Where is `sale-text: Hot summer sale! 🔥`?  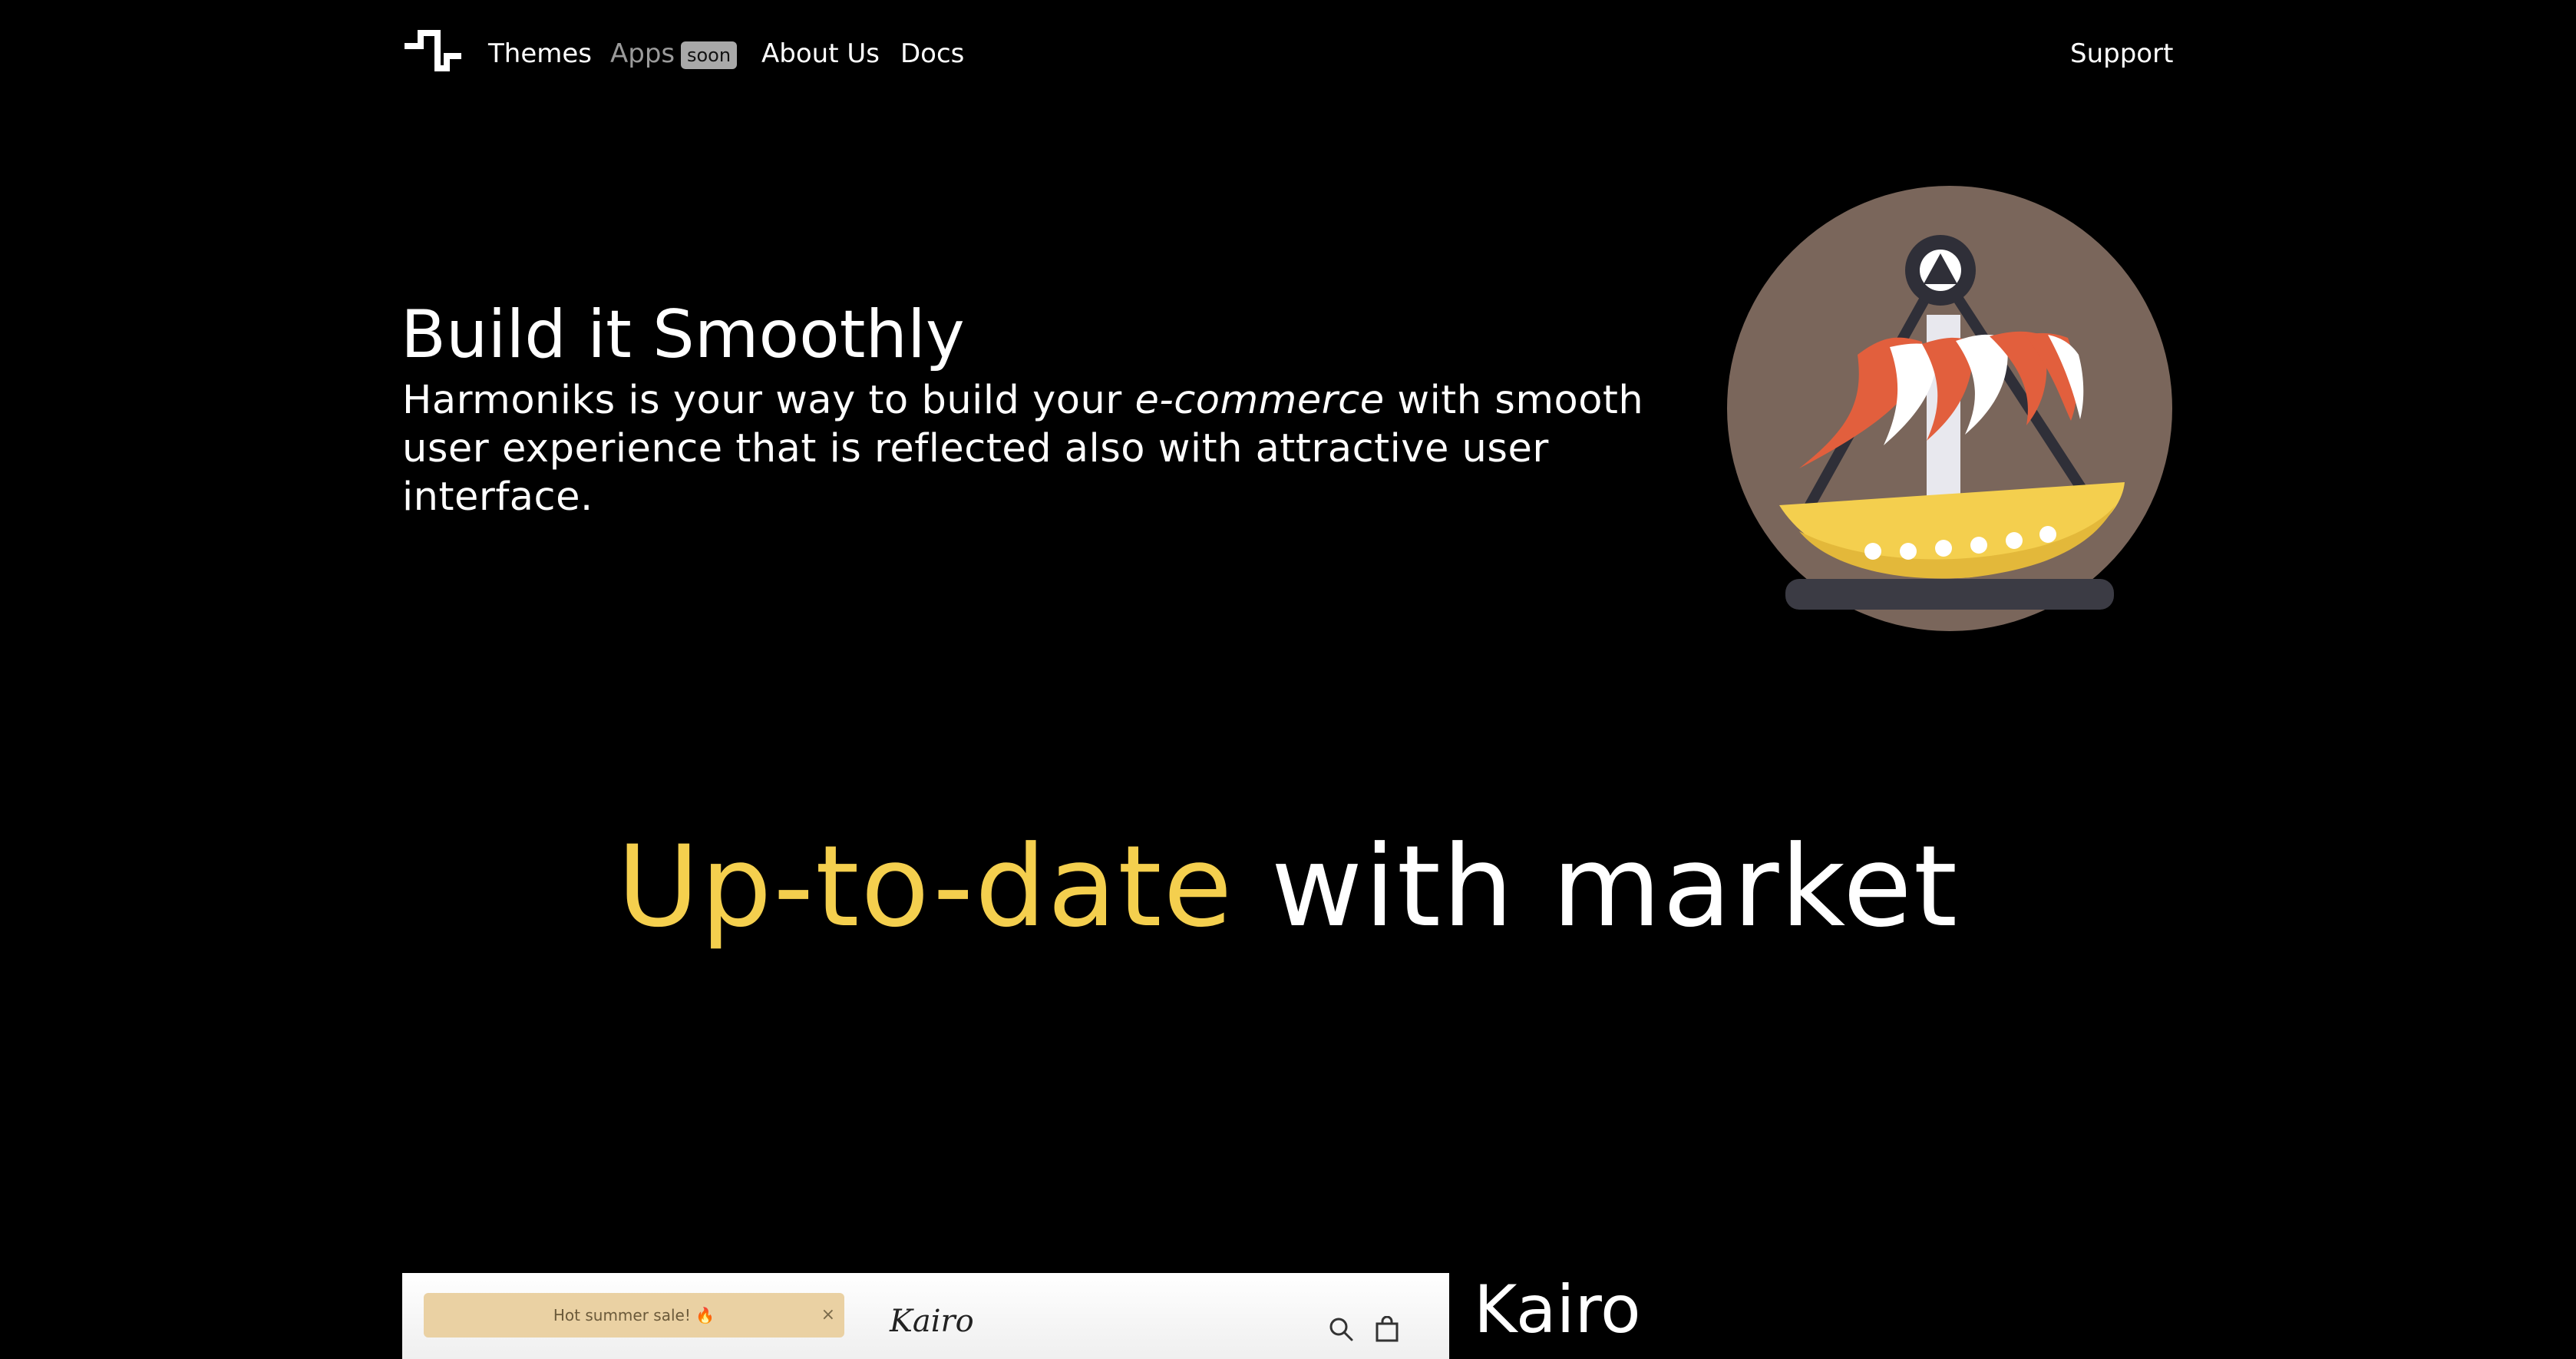
sale-text: Hot summer sale! 🔥 is located at coordinates (634, 1315).